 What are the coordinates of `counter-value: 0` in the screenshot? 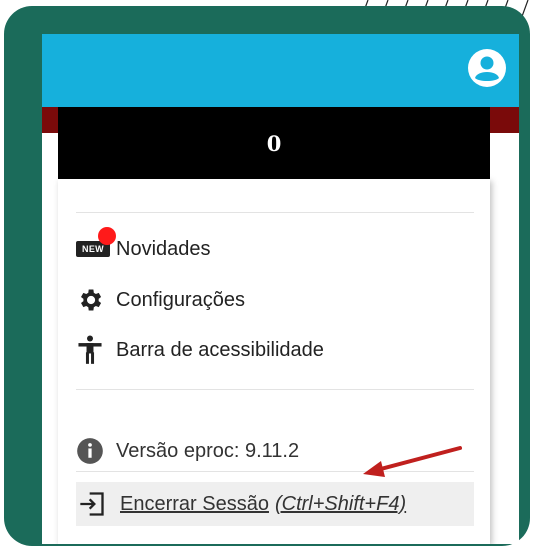 It's located at (274, 143).